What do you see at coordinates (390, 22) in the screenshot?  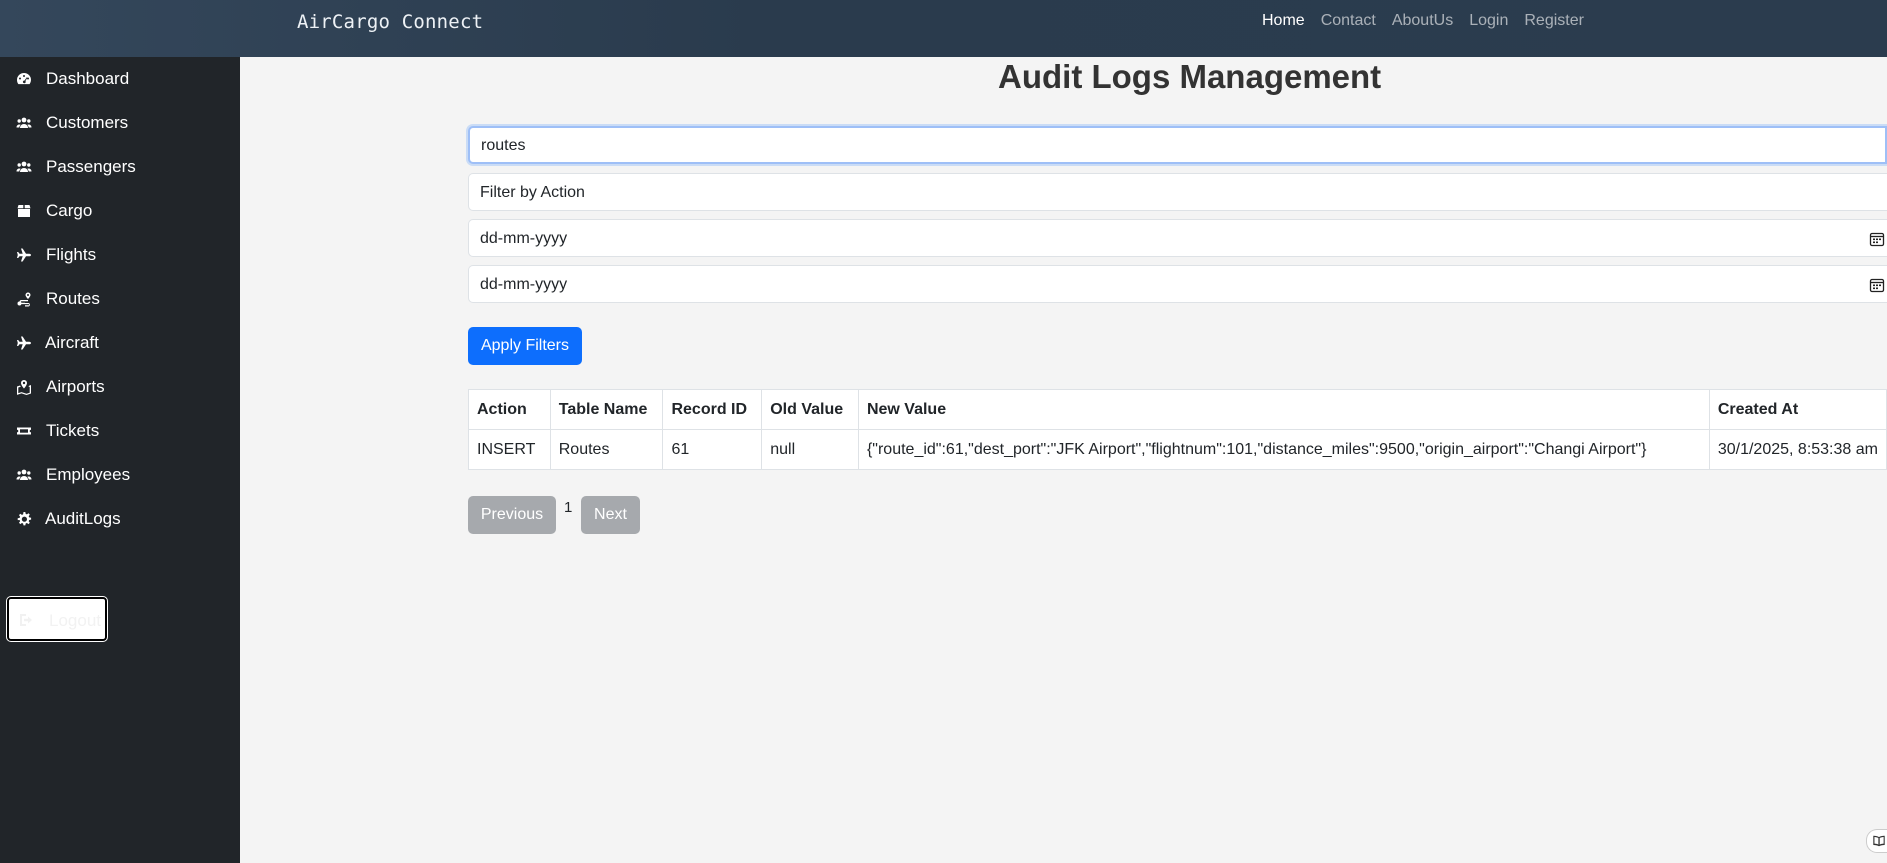 I see `brand-logo: AirCargo Connect` at bounding box center [390, 22].